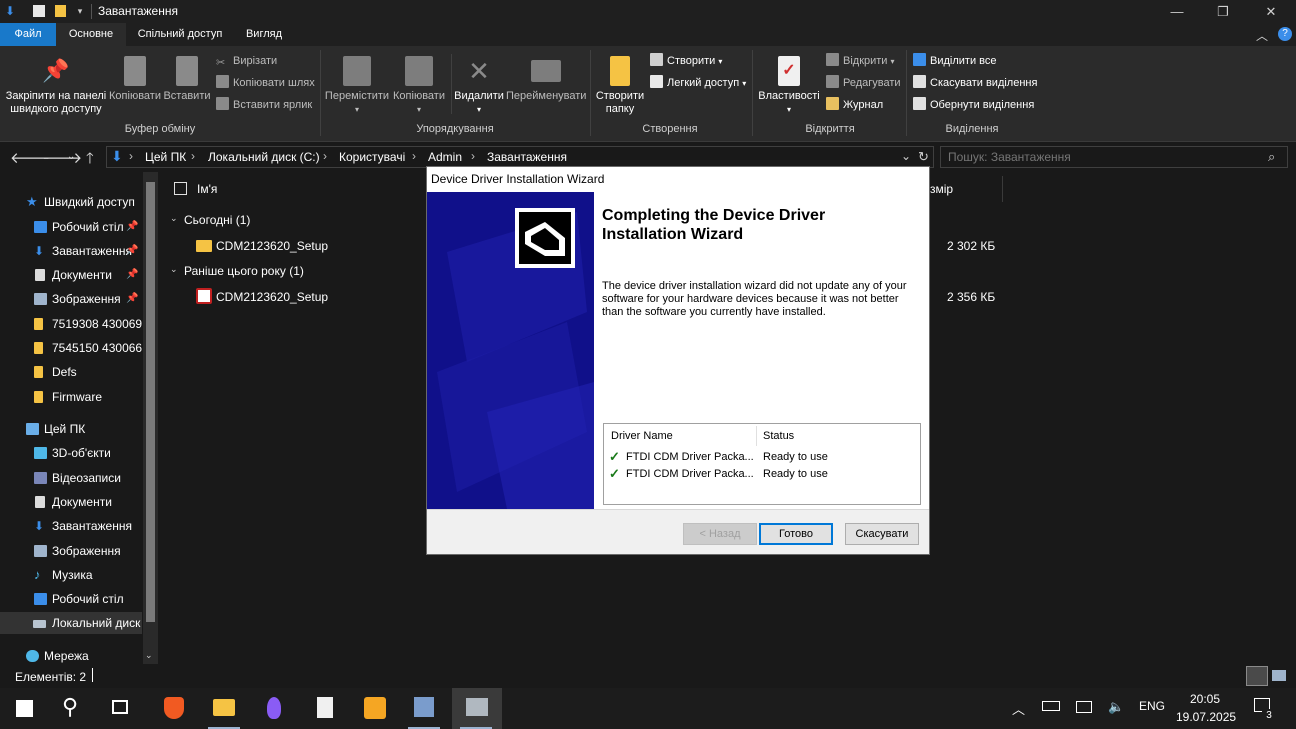 The width and height of the screenshot is (1296, 729). Describe the element at coordinates (71, 348) in the screenshot. I see `nav-quick-folder-2: 7545150 430066` at that location.